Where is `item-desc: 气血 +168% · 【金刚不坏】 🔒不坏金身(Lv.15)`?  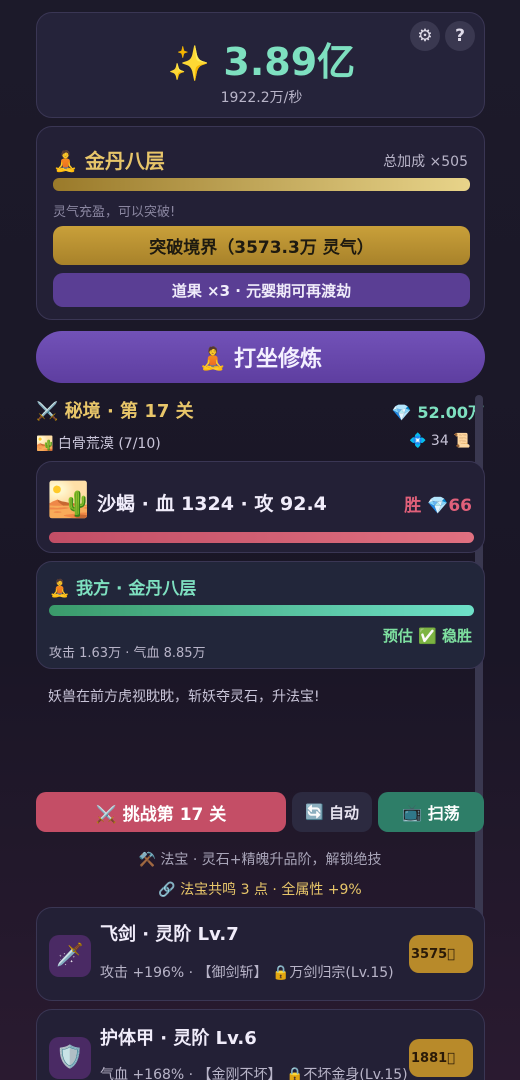
item-desc: 气血 +168% · 【金刚不坏】 🔒不坏金身(Lv.15) is located at coordinates (254, 1073).